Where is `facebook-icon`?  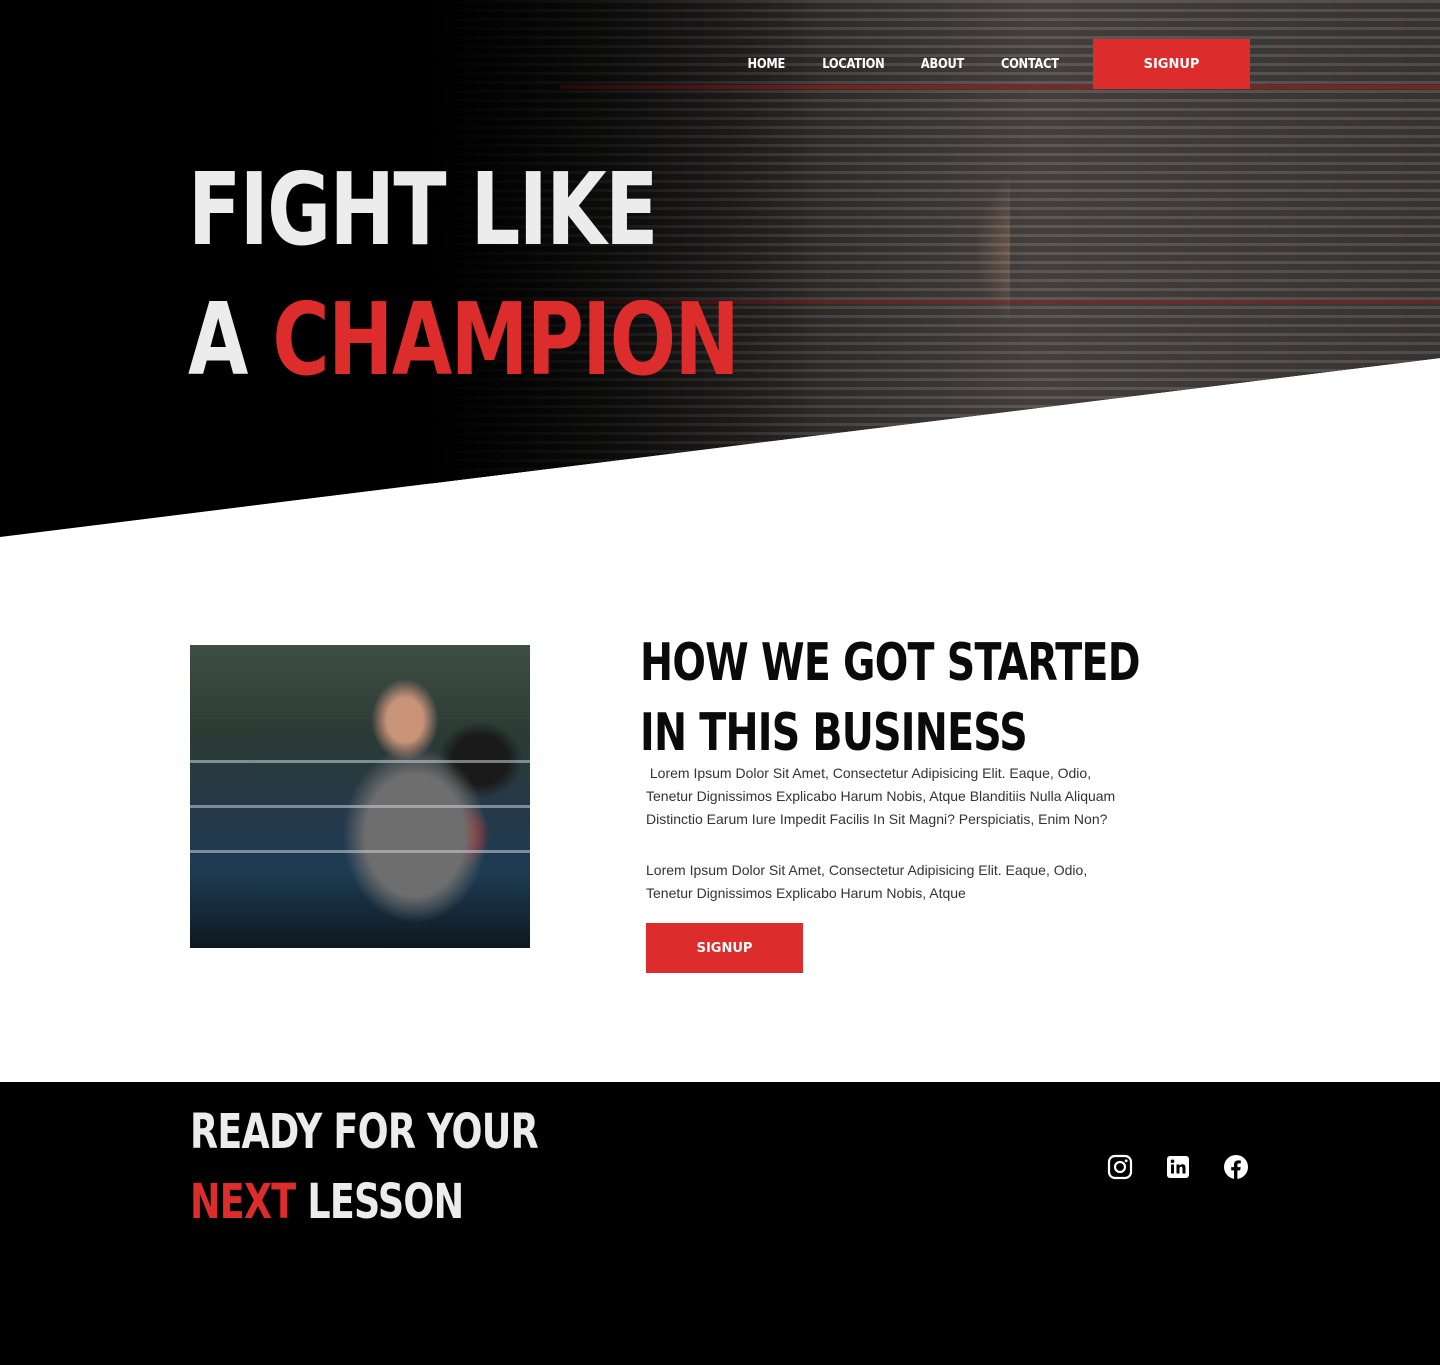 facebook-icon is located at coordinates (1236, 1167).